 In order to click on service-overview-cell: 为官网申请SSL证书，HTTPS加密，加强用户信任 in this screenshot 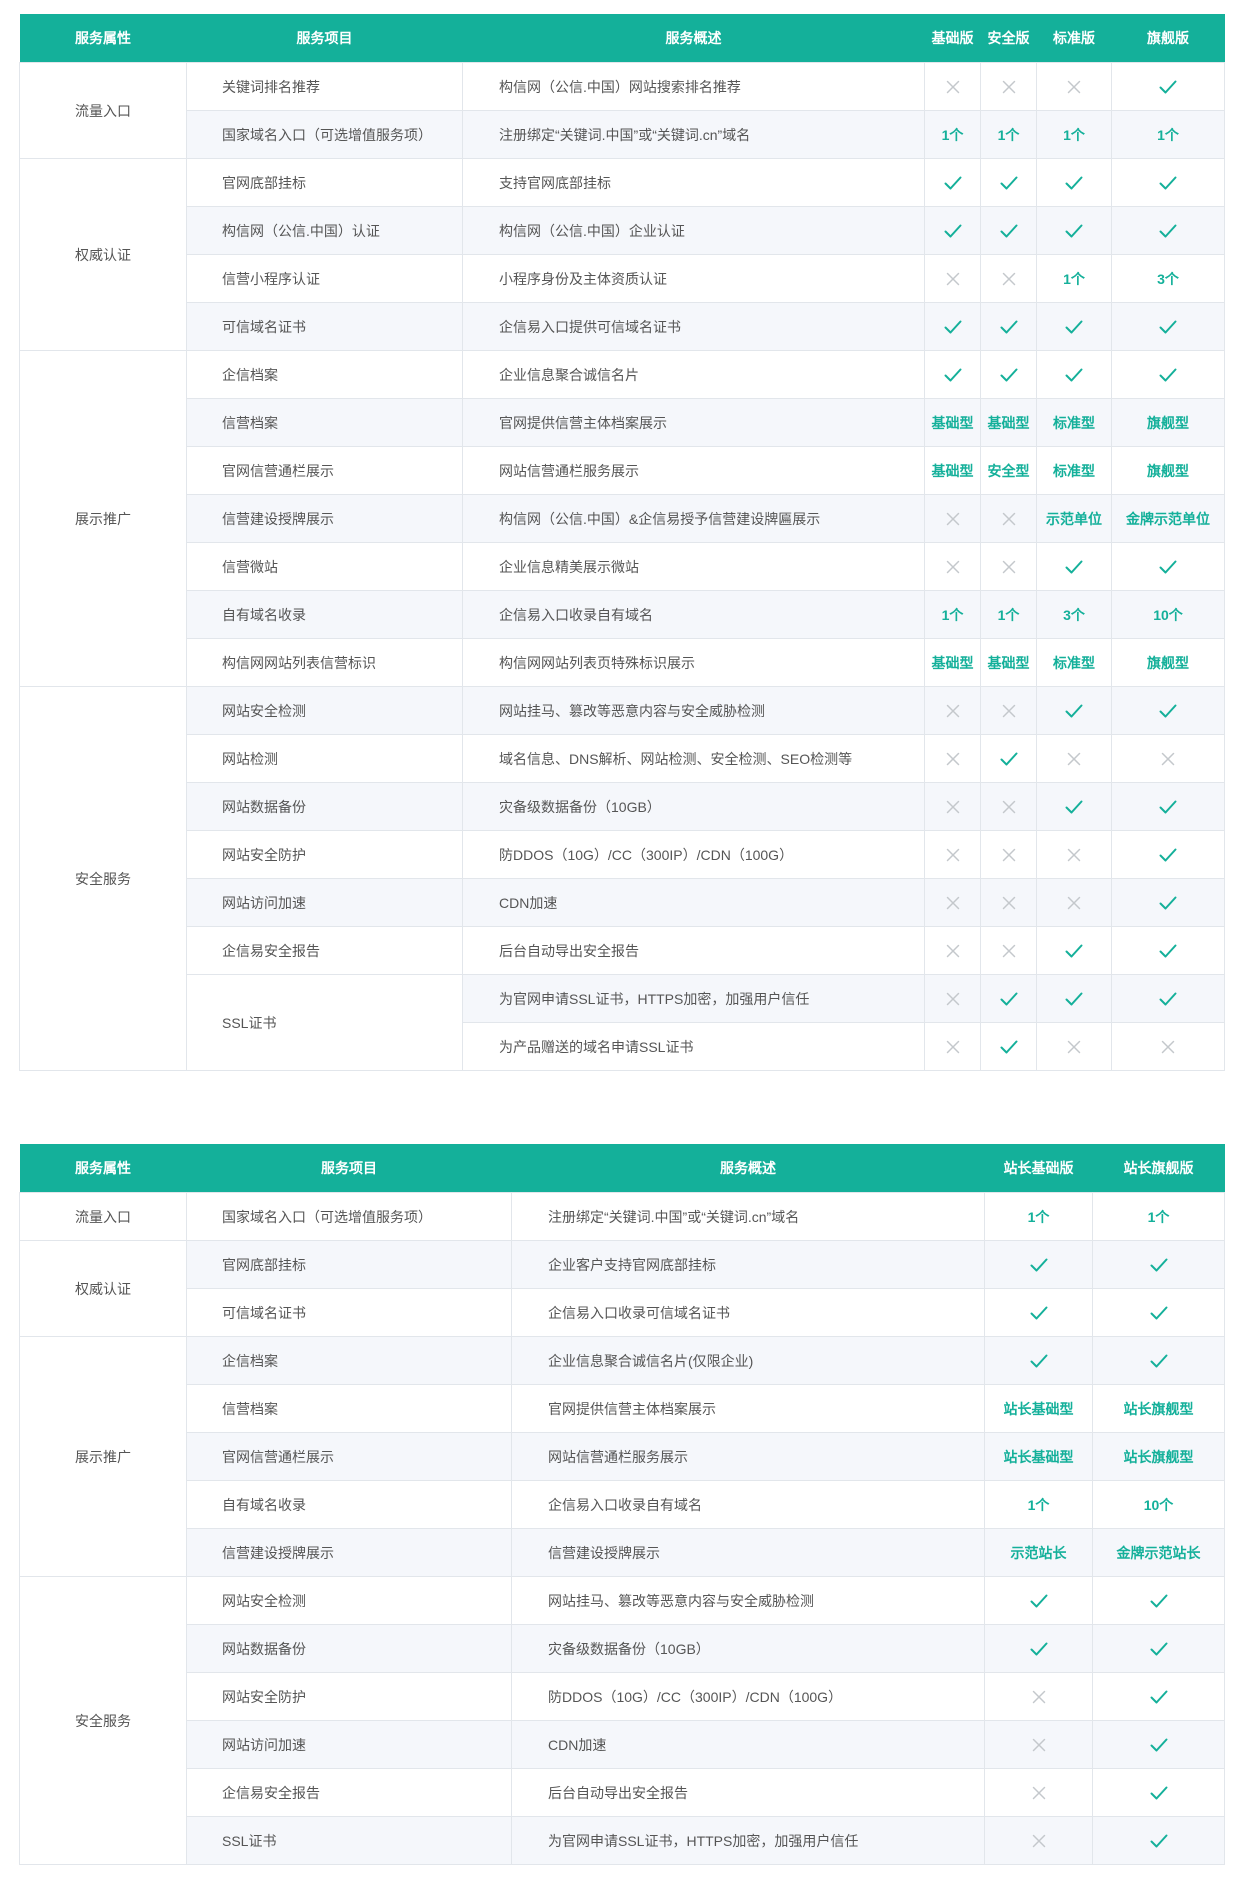, I will do `click(693, 998)`.